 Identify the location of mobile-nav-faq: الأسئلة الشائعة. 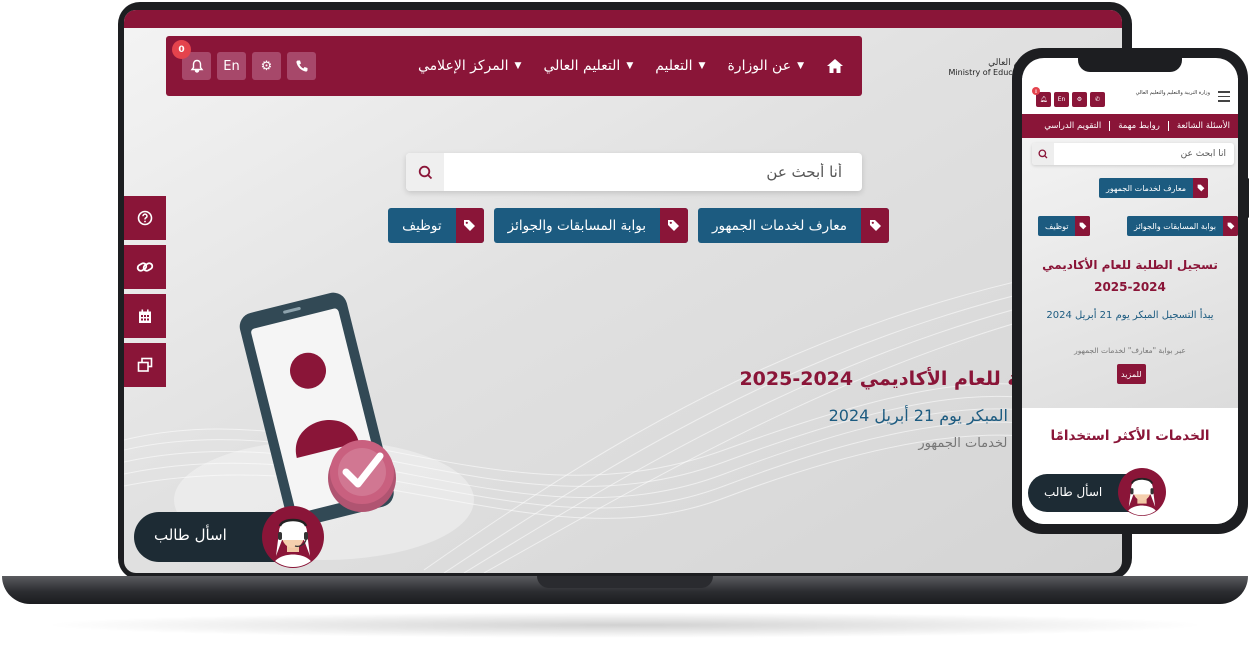
(1203, 126).